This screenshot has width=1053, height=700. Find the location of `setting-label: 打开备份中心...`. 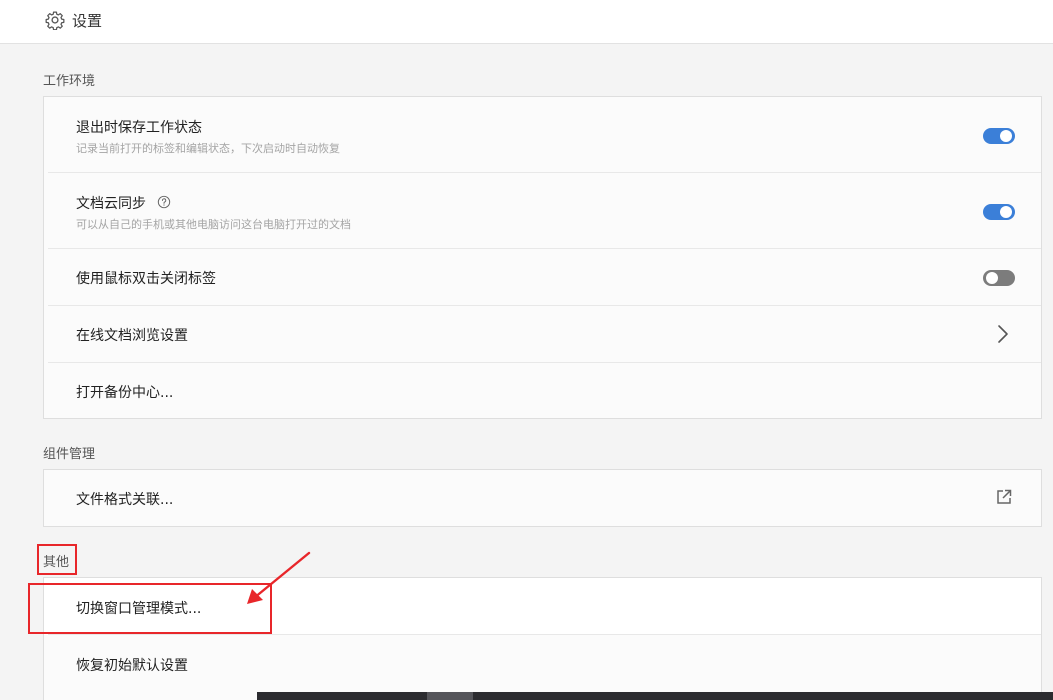

setting-label: 打开备份中心... is located at coordinates (125, 393).